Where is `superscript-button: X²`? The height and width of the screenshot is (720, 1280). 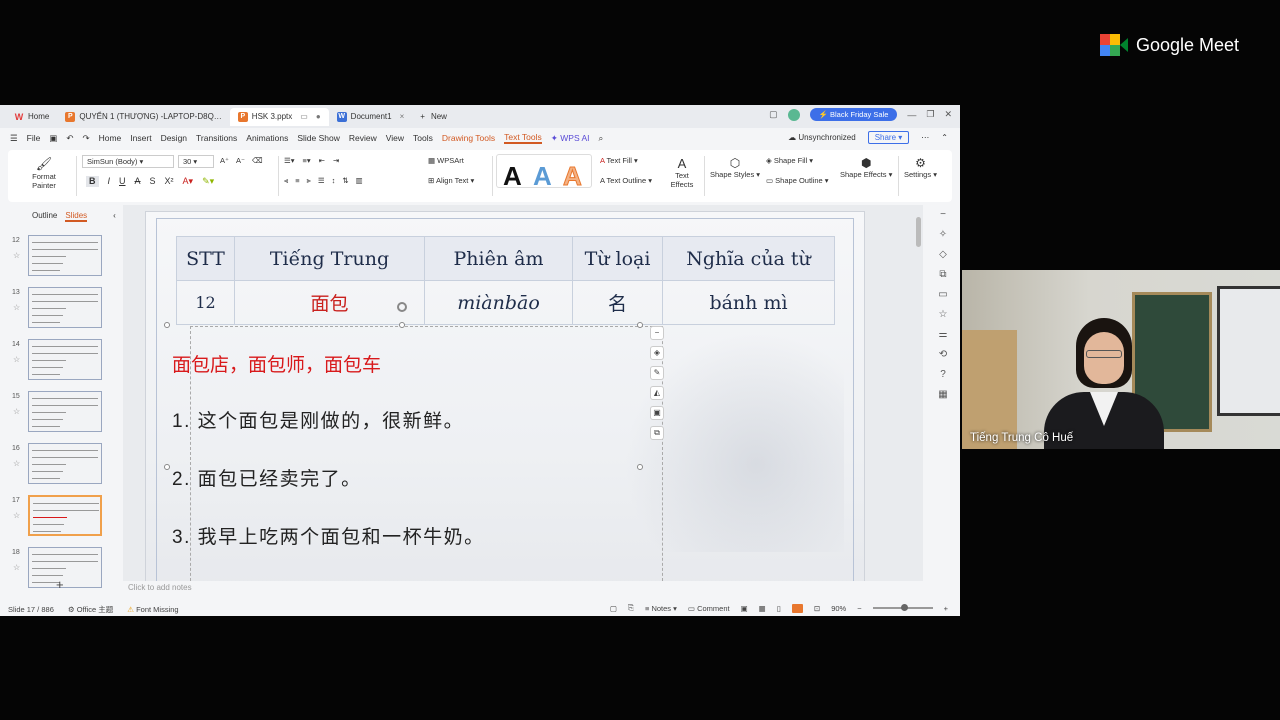
superscript-button: X² is located at coordinates (169, 181).